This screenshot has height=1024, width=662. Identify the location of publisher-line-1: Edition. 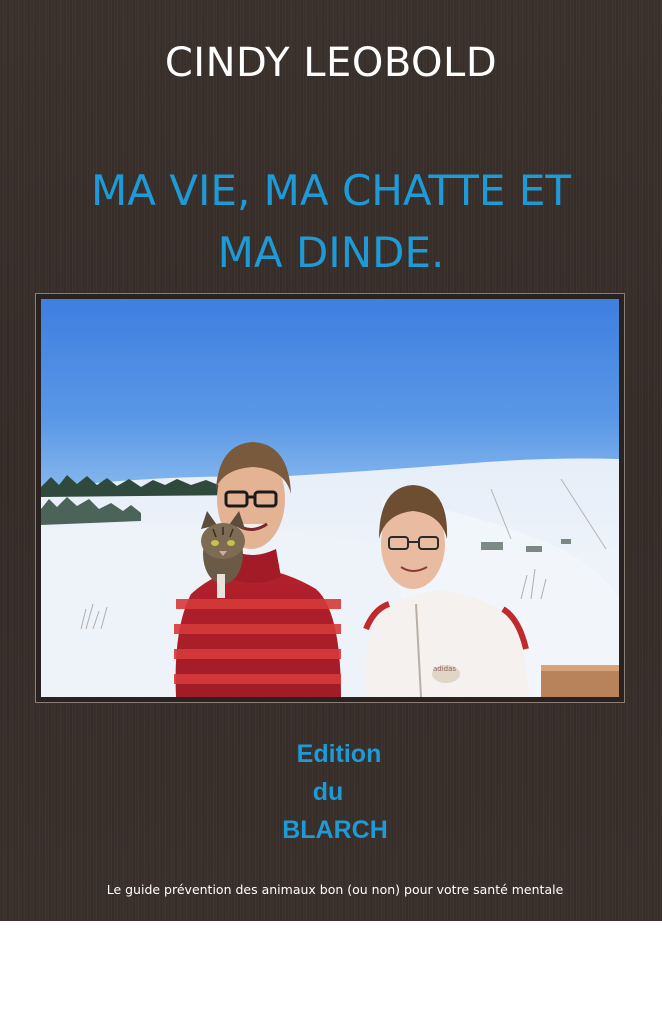
(339, 754).